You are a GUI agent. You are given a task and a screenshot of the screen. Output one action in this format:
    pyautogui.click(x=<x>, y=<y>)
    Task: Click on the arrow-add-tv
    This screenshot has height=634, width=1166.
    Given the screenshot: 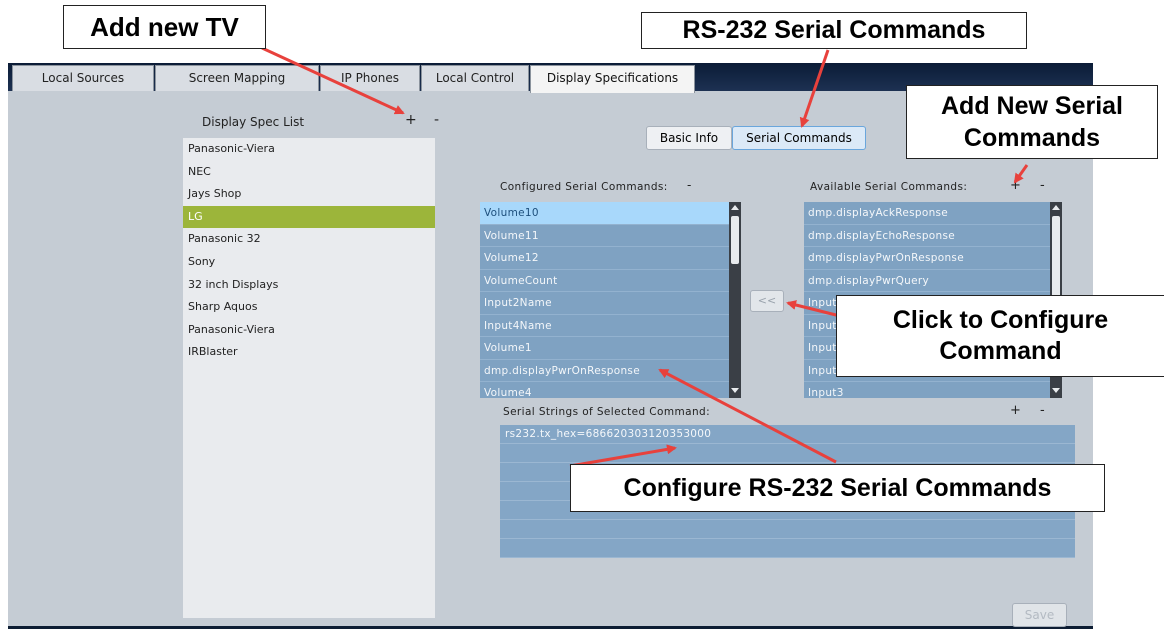 What is the action you would take?
    pyautogui.click(x=333, y=80)
    